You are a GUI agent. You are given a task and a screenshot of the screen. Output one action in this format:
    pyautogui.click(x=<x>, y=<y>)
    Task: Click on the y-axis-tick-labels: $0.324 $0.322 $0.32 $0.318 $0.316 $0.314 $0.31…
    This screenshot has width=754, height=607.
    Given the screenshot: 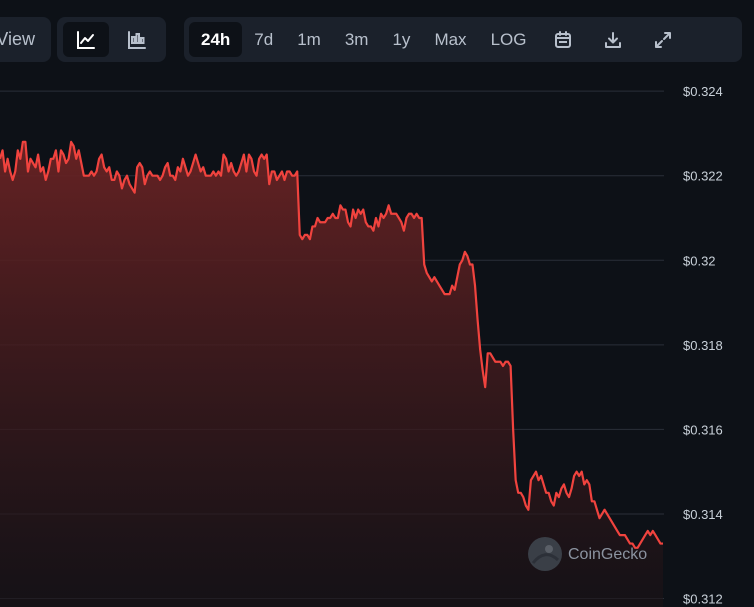 What is the action you would take?
    pyautogui.click(x=703, y=345)
    